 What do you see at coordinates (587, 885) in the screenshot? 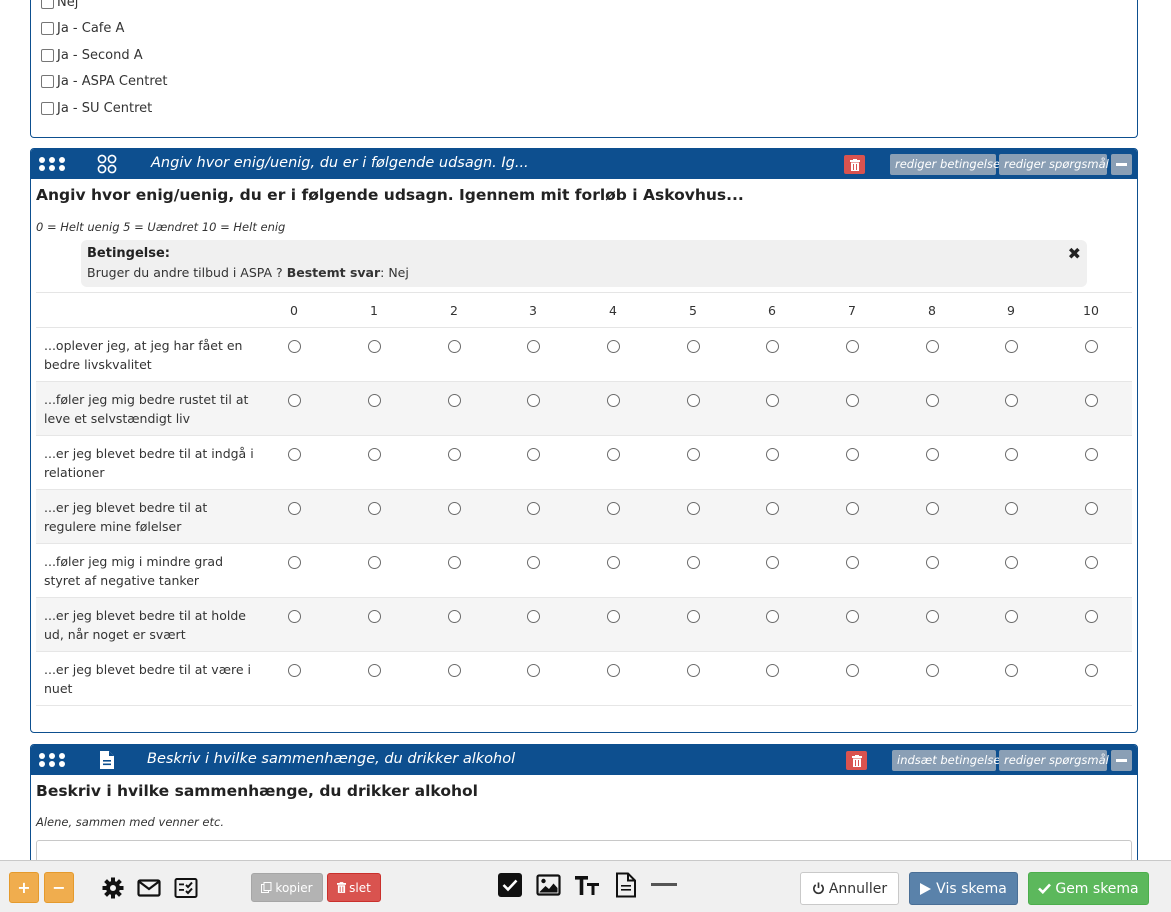
I see `text-size-icon` at bounding box center [587, 885].